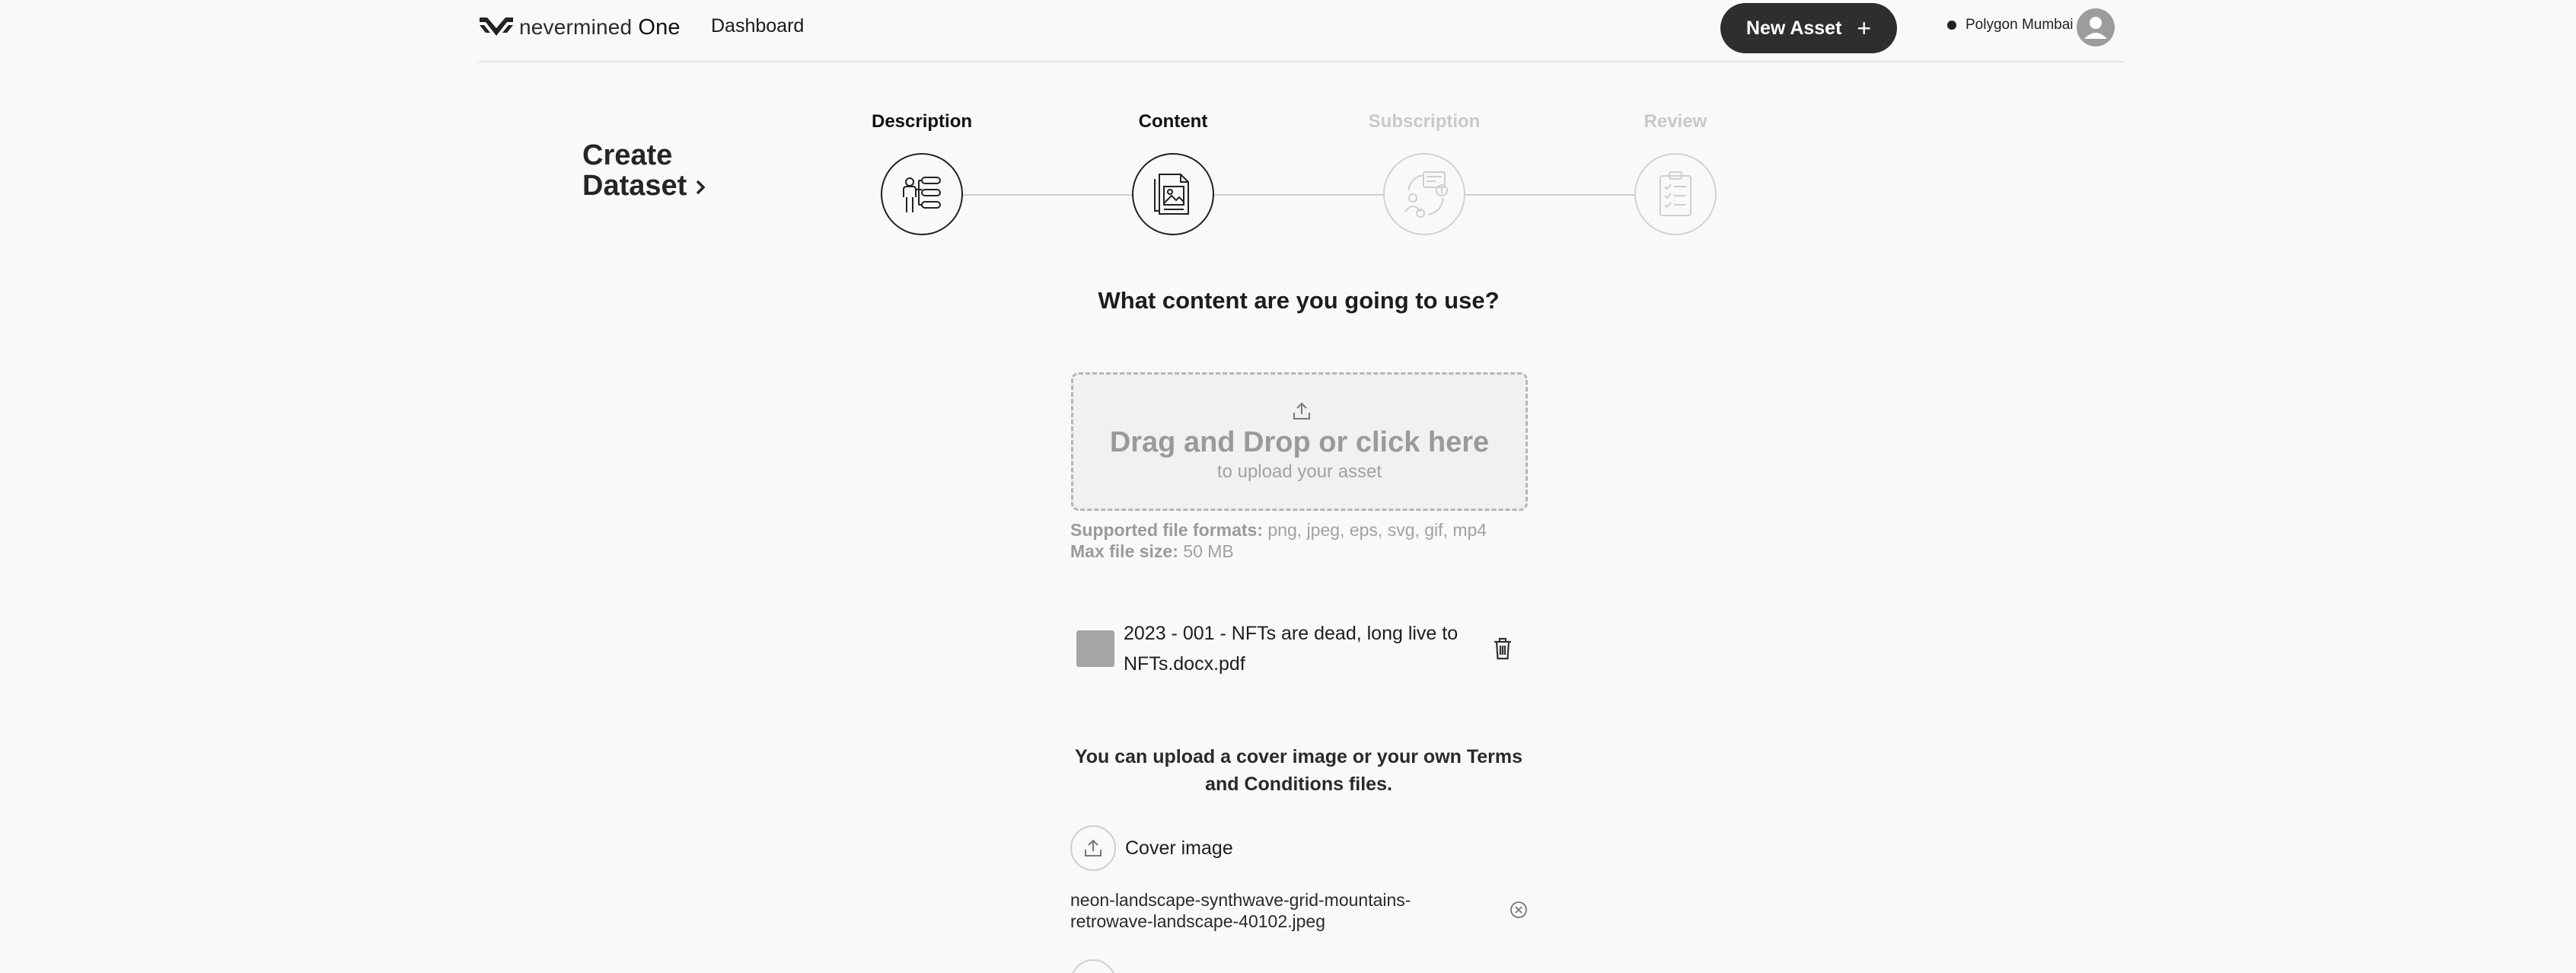 Image resolution: width=2576 pixels, height=973 pixels. I want to click on formats-label: Supported file formats:, so click(1167, 530).